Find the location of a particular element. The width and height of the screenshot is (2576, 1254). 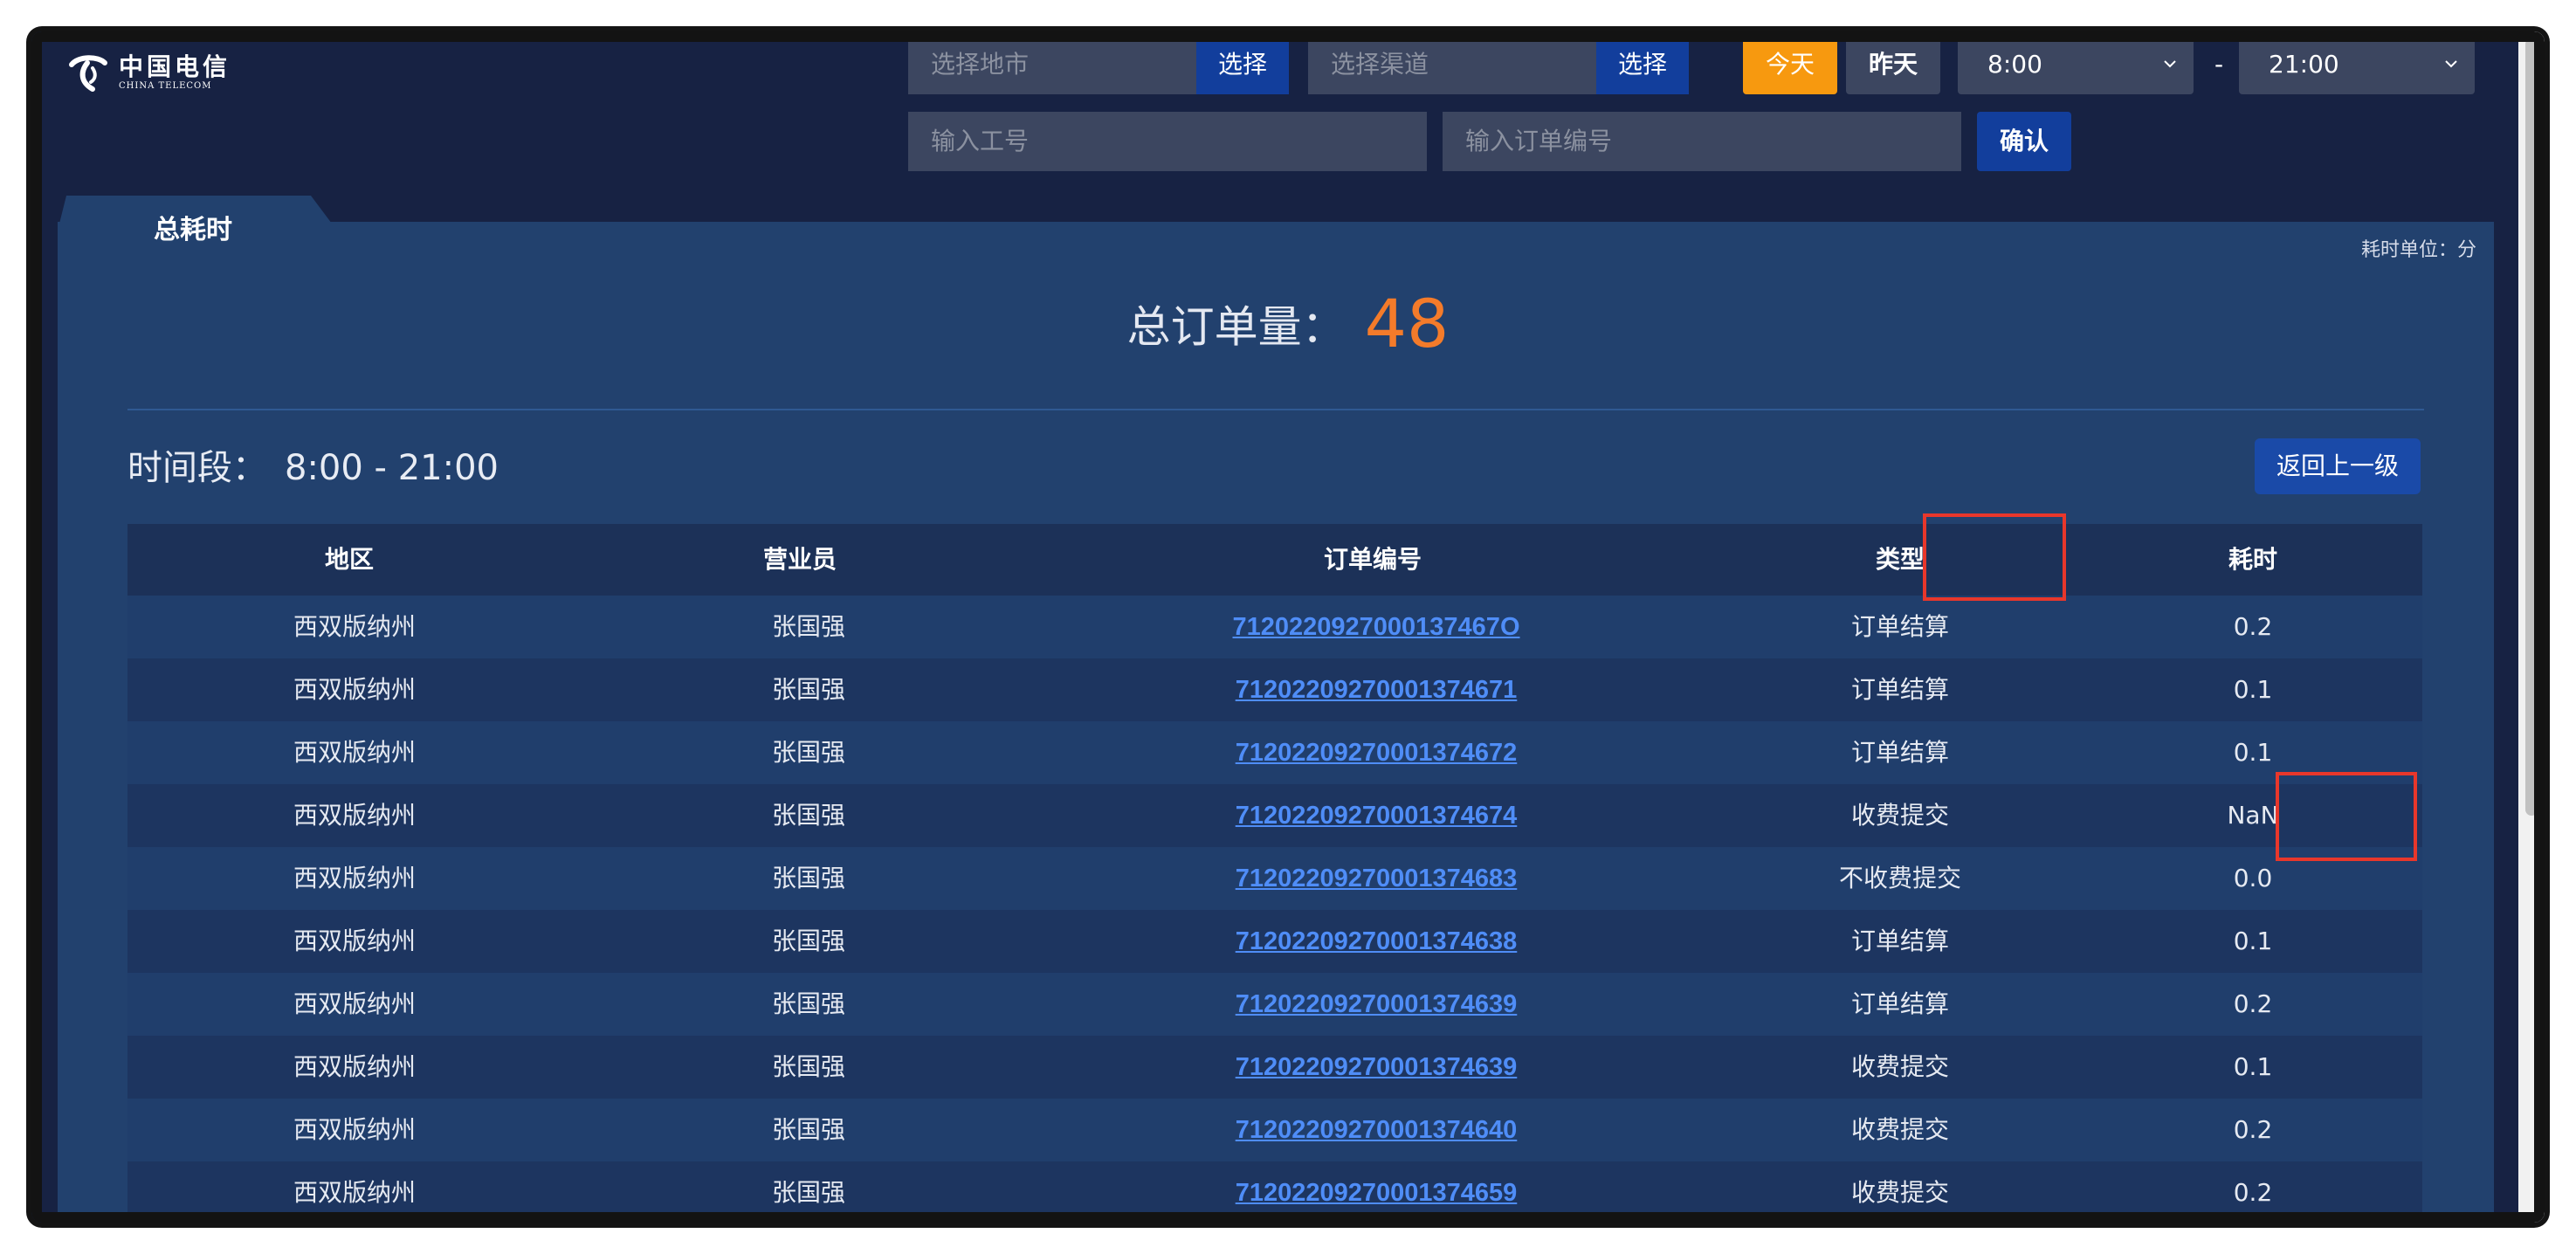

order-number-link: 7120220927000137467O is located at coordinates (1376, 627).